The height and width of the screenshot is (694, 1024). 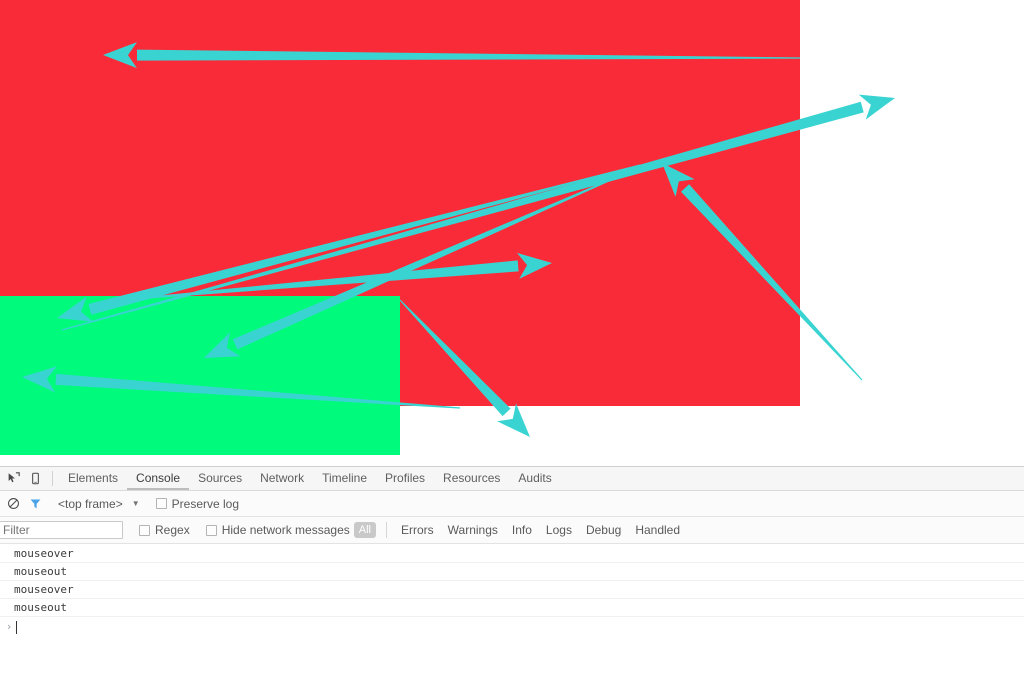 What do you see at coordinates (9, 626) in the screenshot?
I see `prompt-chevron-icon: ›` at bounding box center [9, 626].